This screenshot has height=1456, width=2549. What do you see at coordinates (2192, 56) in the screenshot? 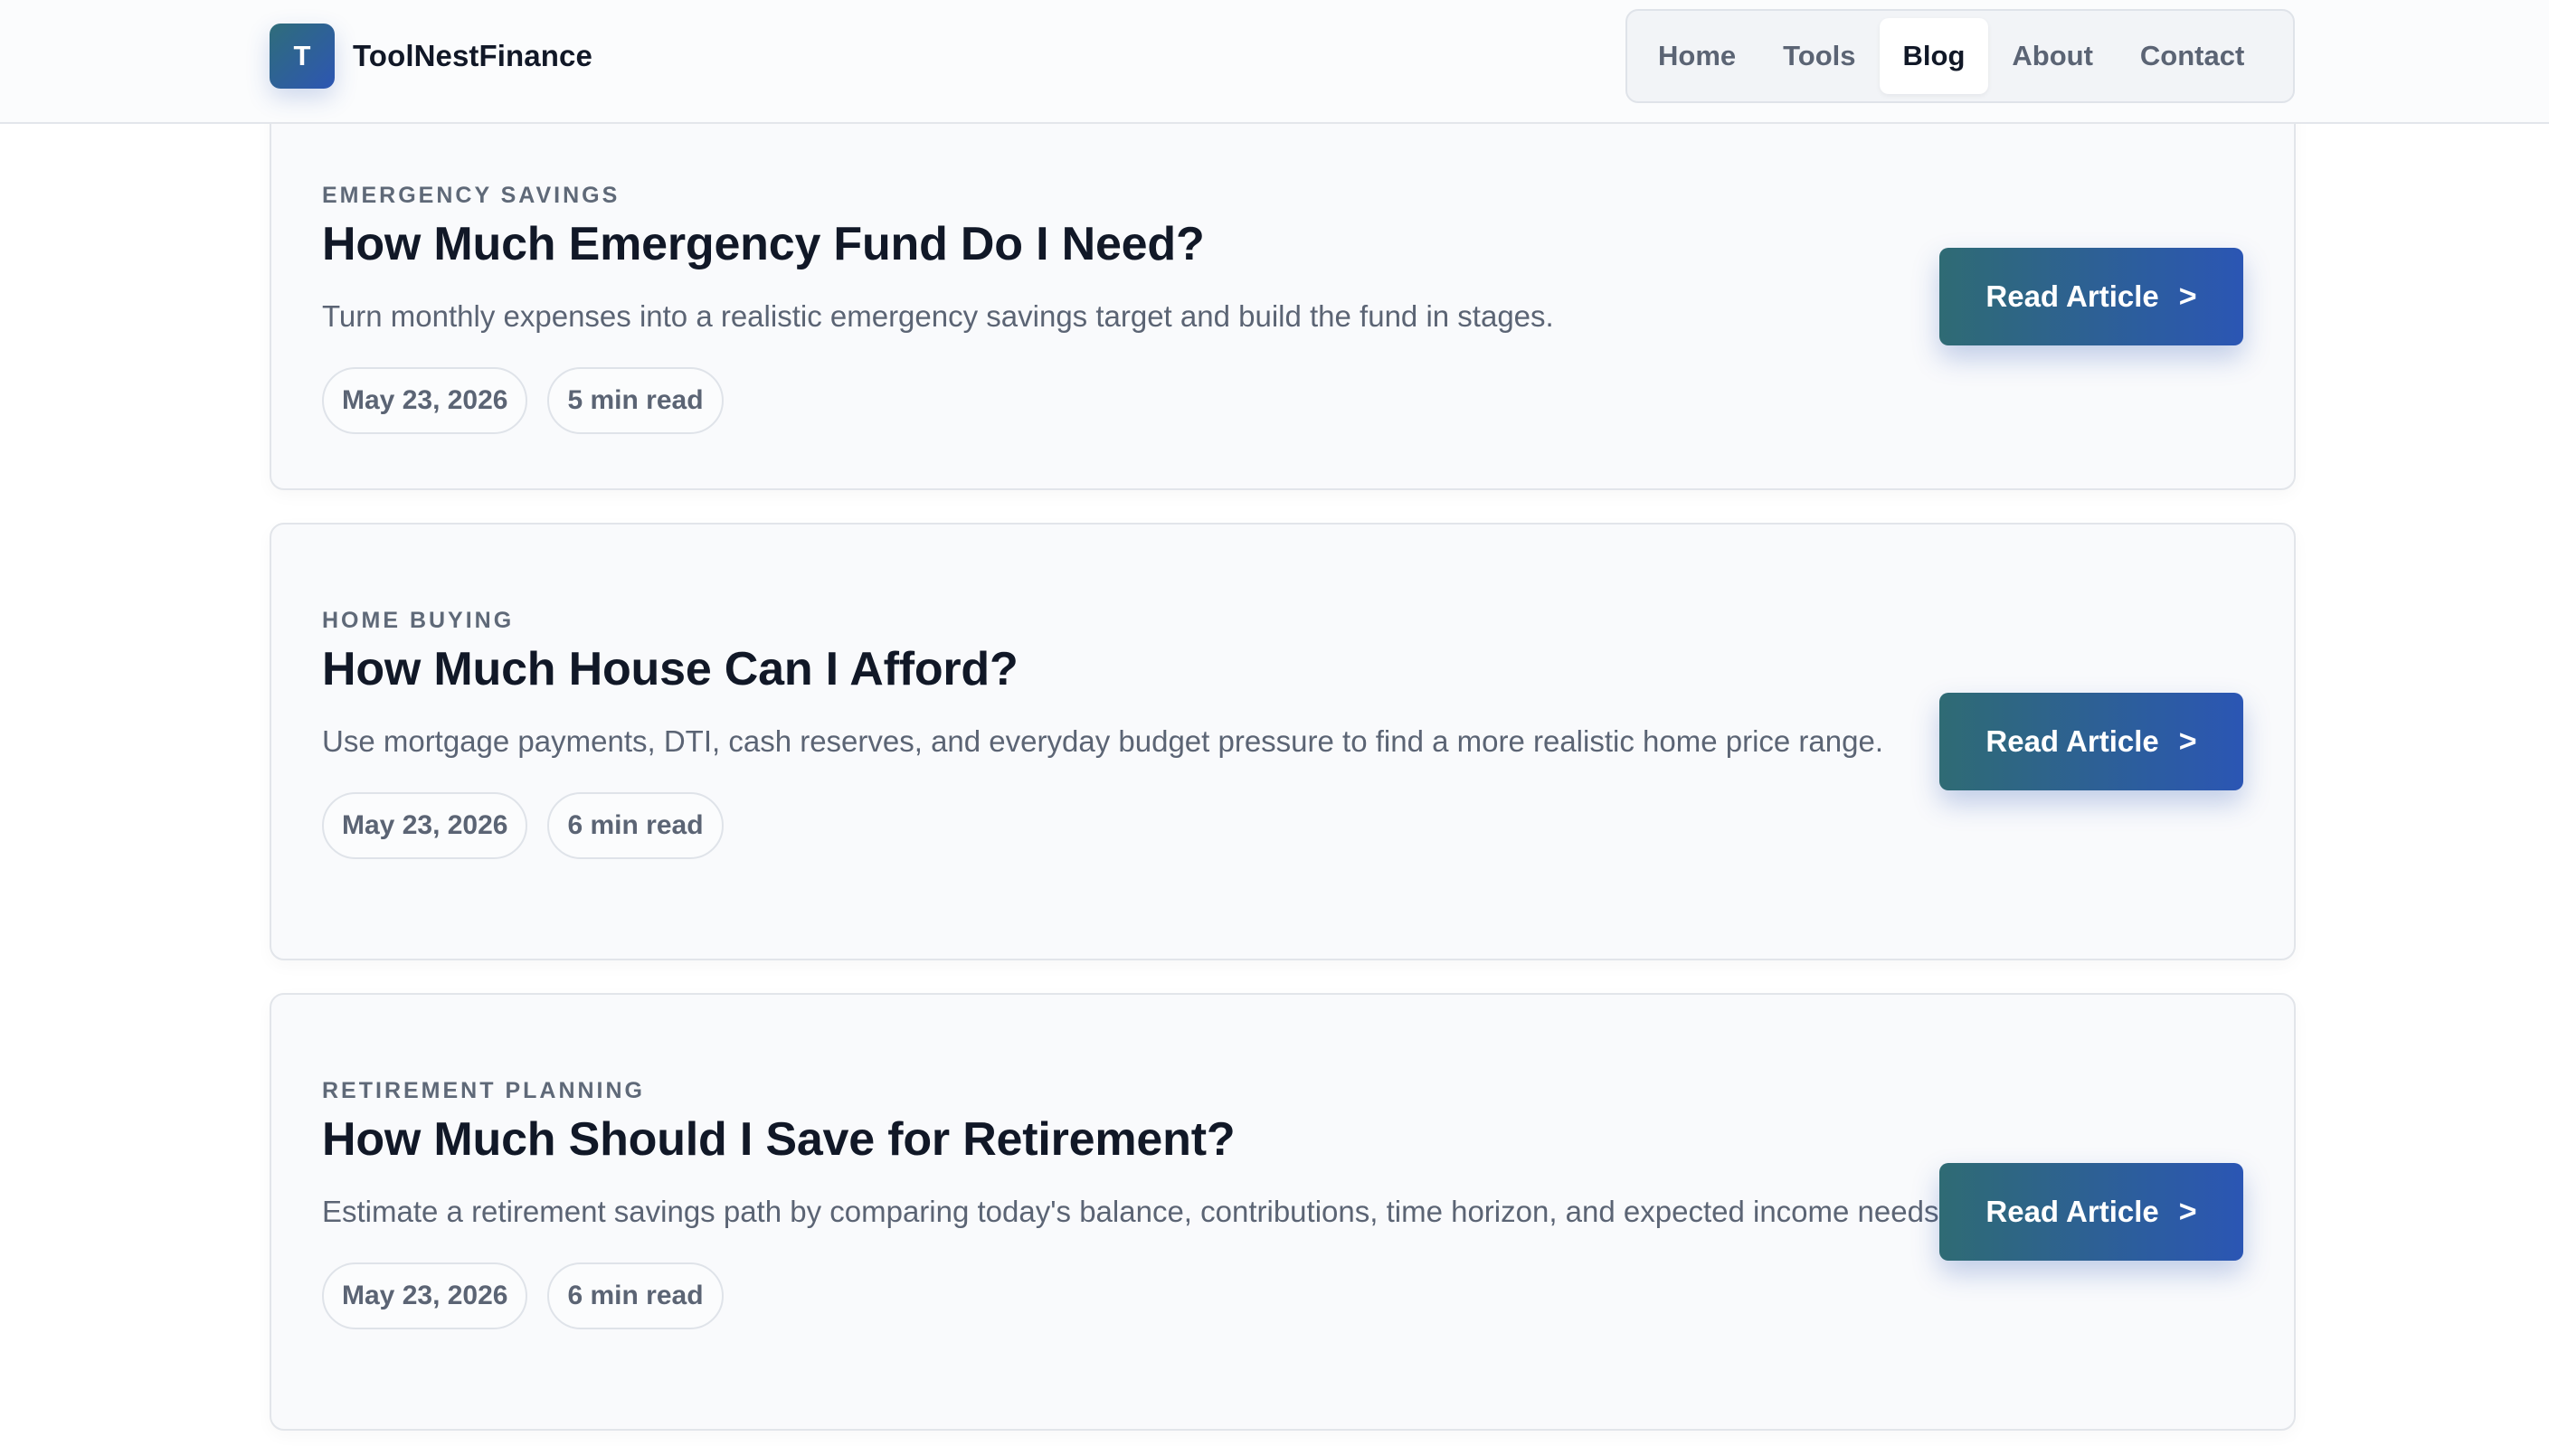
I see `nav-item-contact: Contact` at bounding box center [2192, 56].